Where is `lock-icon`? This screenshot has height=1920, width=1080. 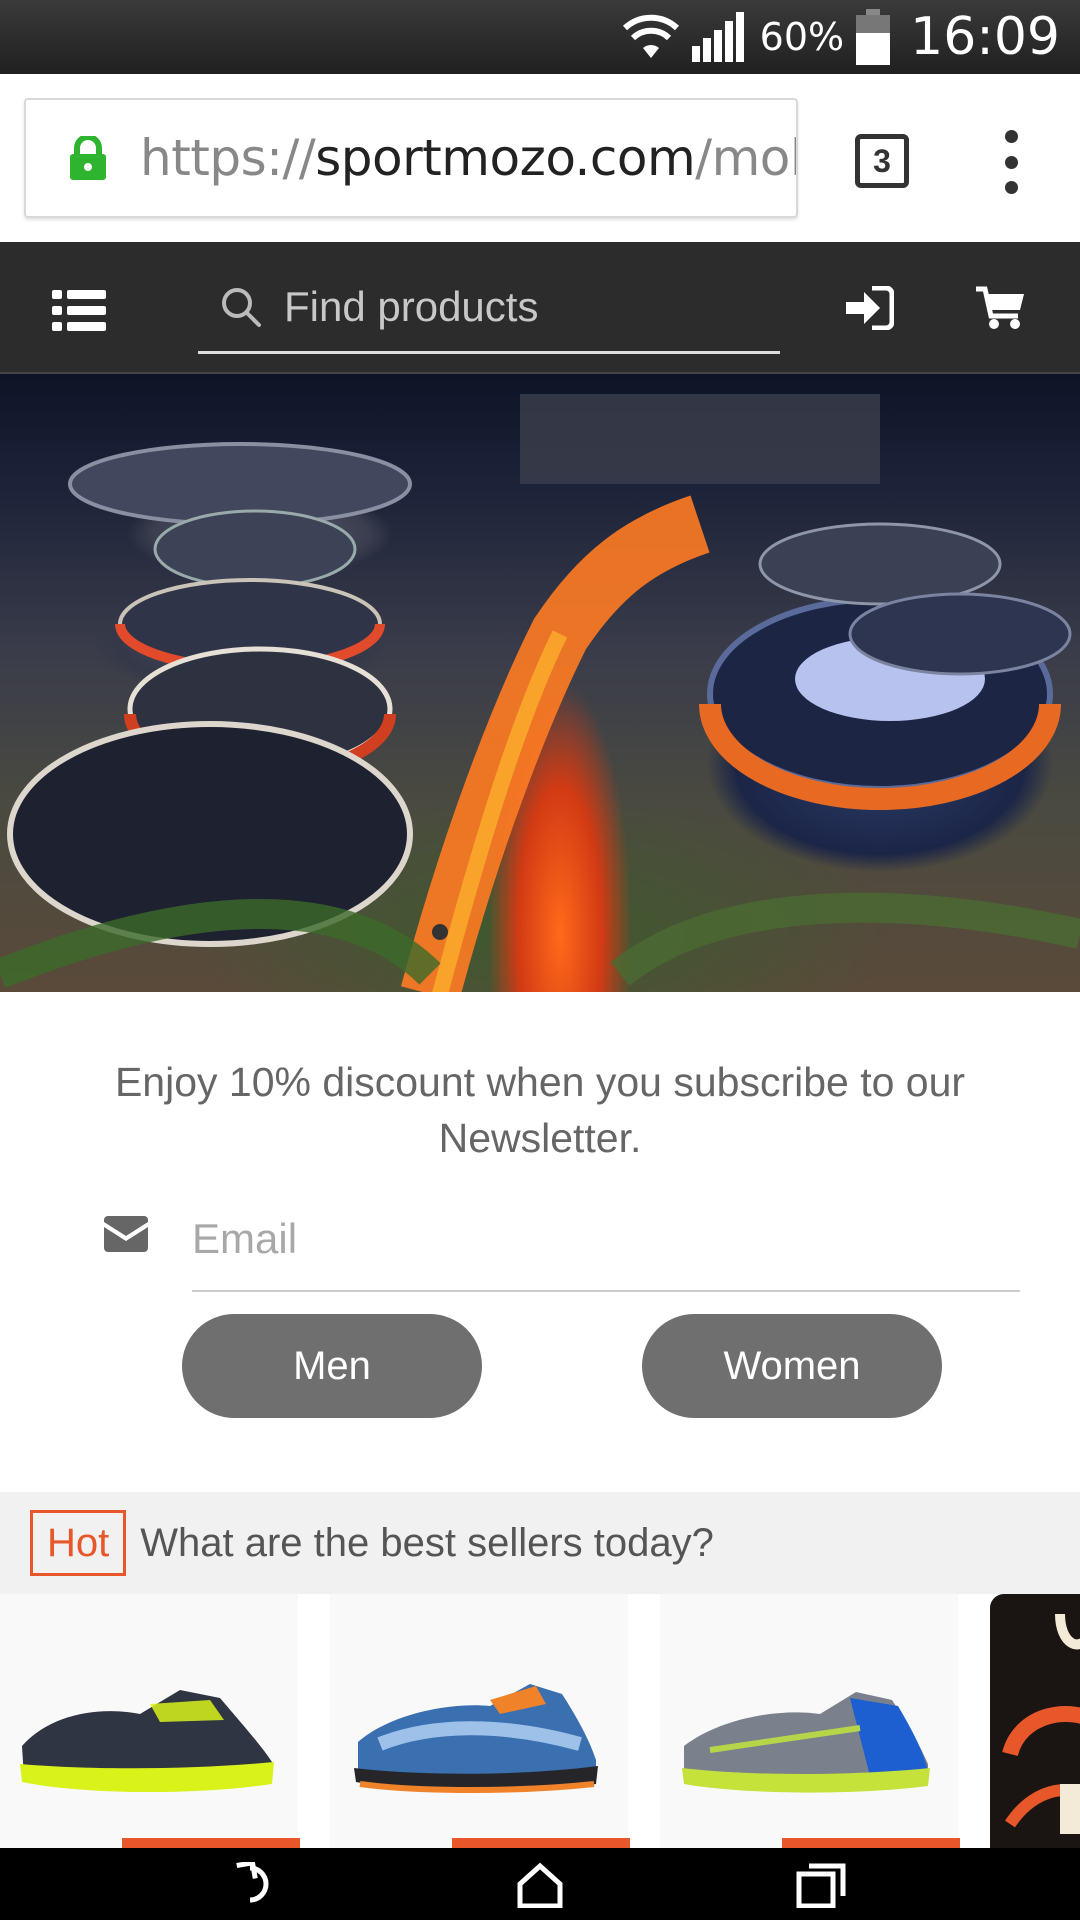 lock-icon is located at coordinates (88, 158).